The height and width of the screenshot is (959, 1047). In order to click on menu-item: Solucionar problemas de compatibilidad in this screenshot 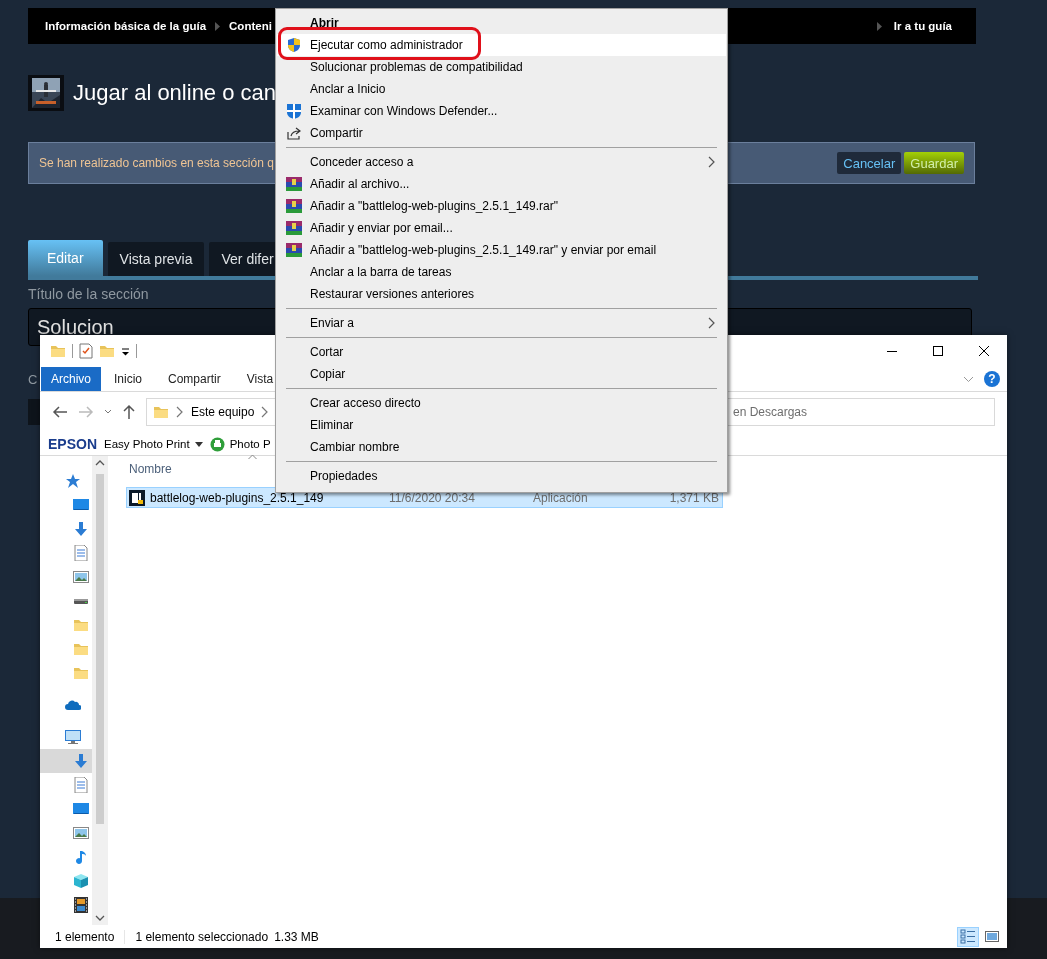, I will do `click(501, 67)`.